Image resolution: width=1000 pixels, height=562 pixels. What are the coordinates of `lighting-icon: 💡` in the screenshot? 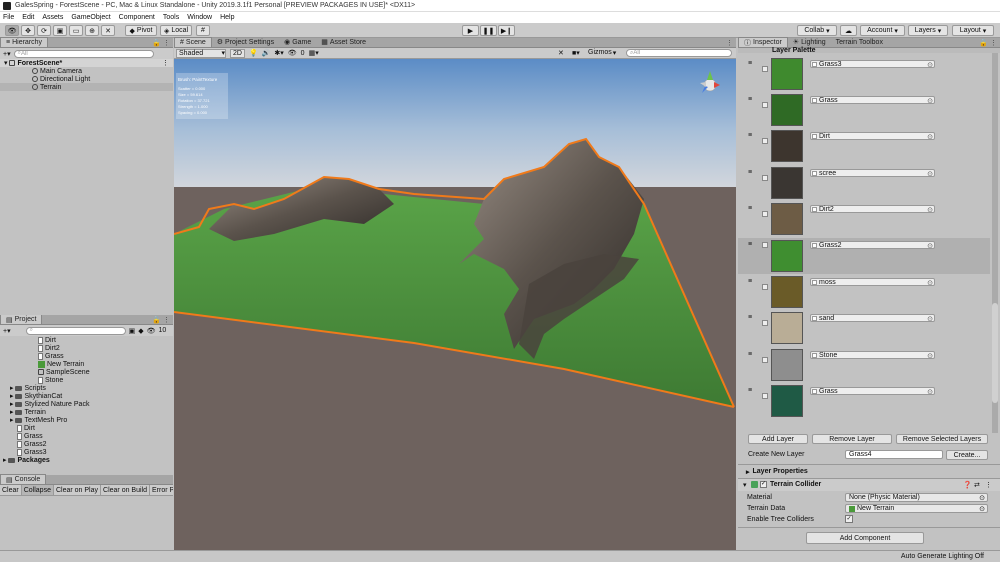 It's located at (253, 53).